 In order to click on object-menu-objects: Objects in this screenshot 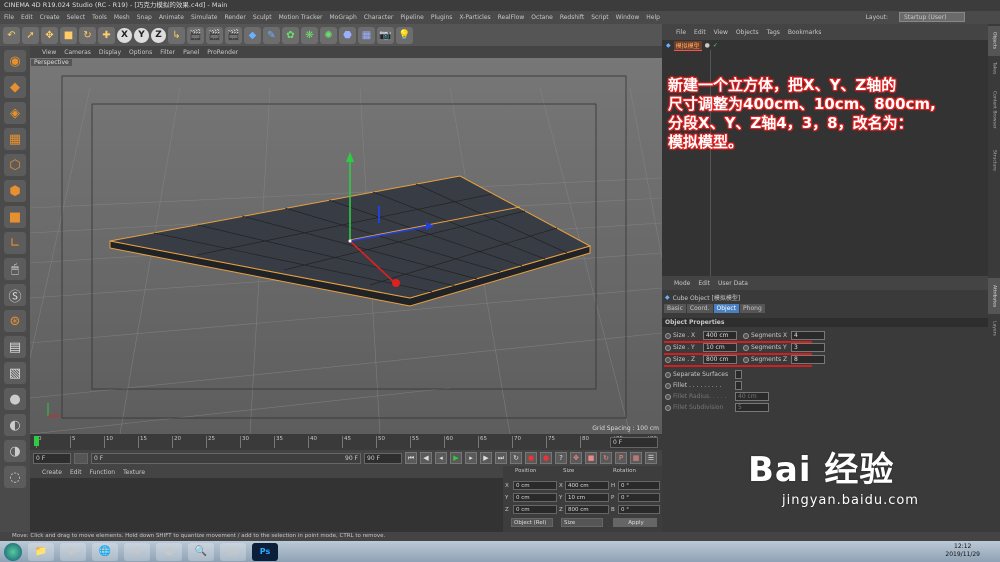, I will do `click(747, 32)`.